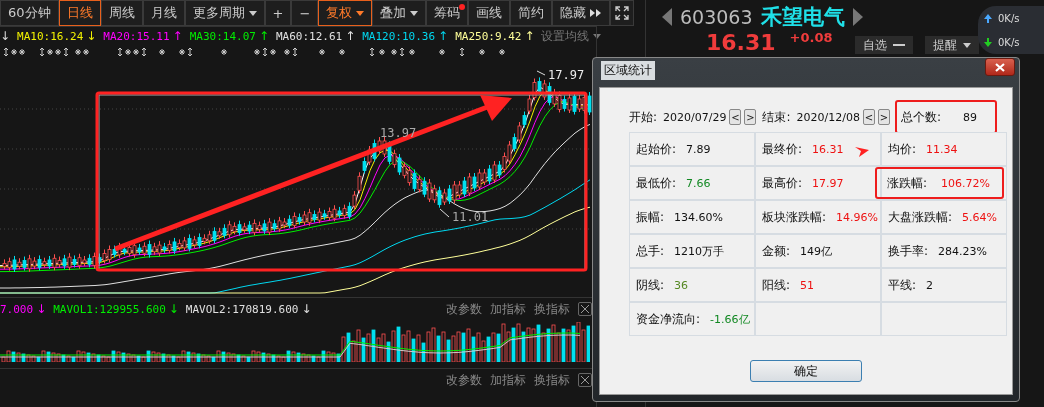 Image resolution: width=1044 pixels, height=407 pixels. Describe the element at coordinates (806, 371) in the screenshot. I see `ok-button: 确定` at that location.